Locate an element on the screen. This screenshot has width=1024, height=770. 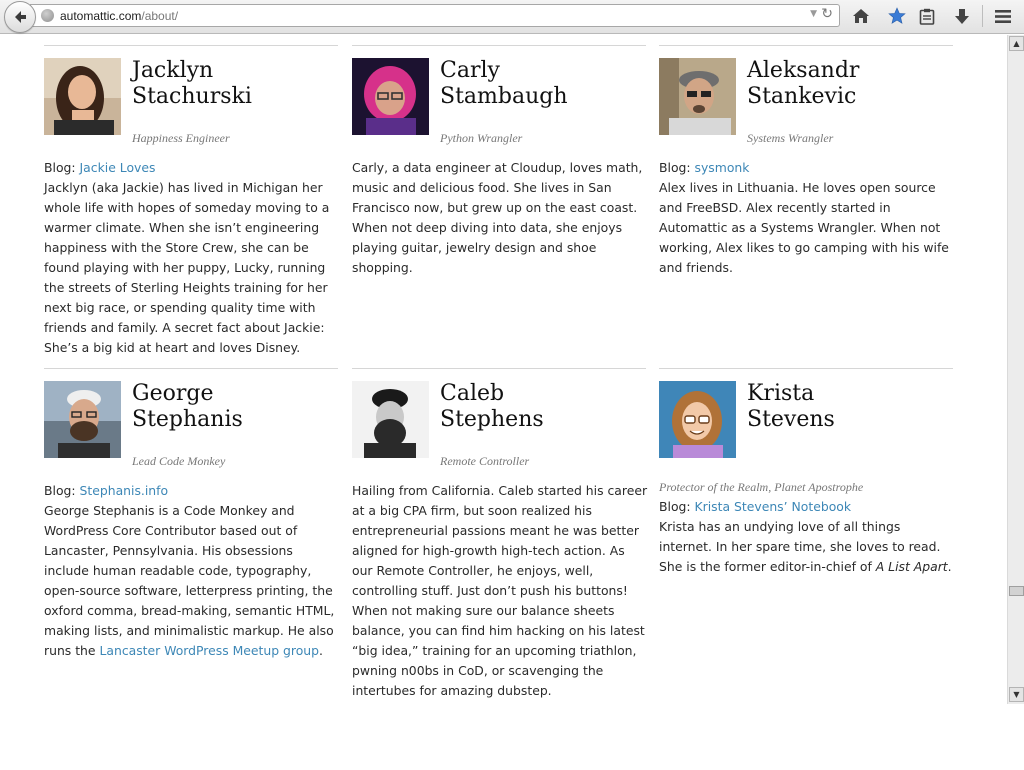
scroll-up-icon: ▲ is located at coordinates (1016, 43).